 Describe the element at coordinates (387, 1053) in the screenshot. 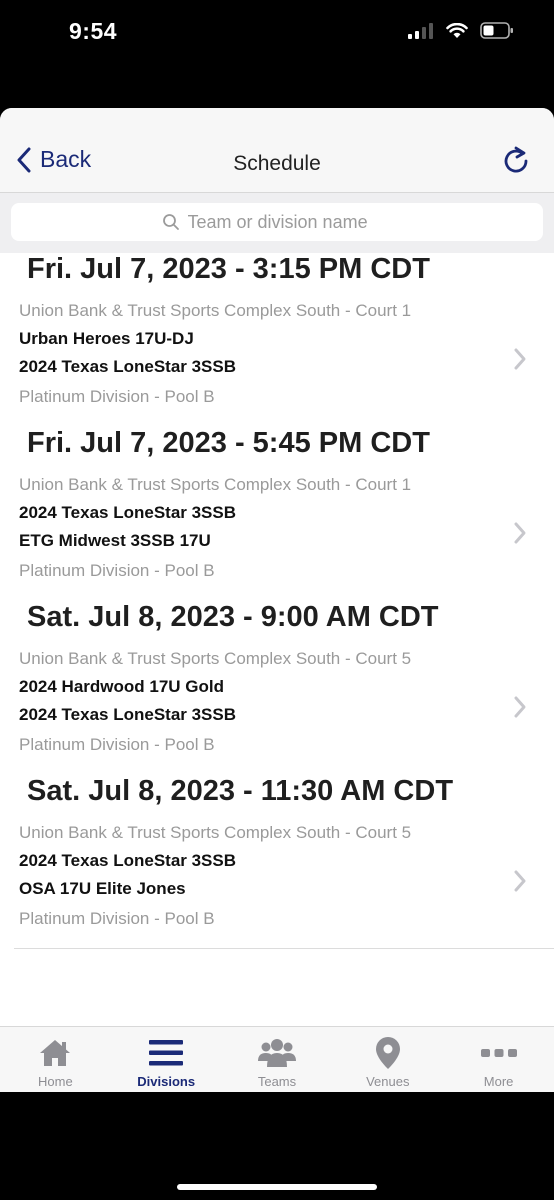

I see `location-pin-icon` at that location.